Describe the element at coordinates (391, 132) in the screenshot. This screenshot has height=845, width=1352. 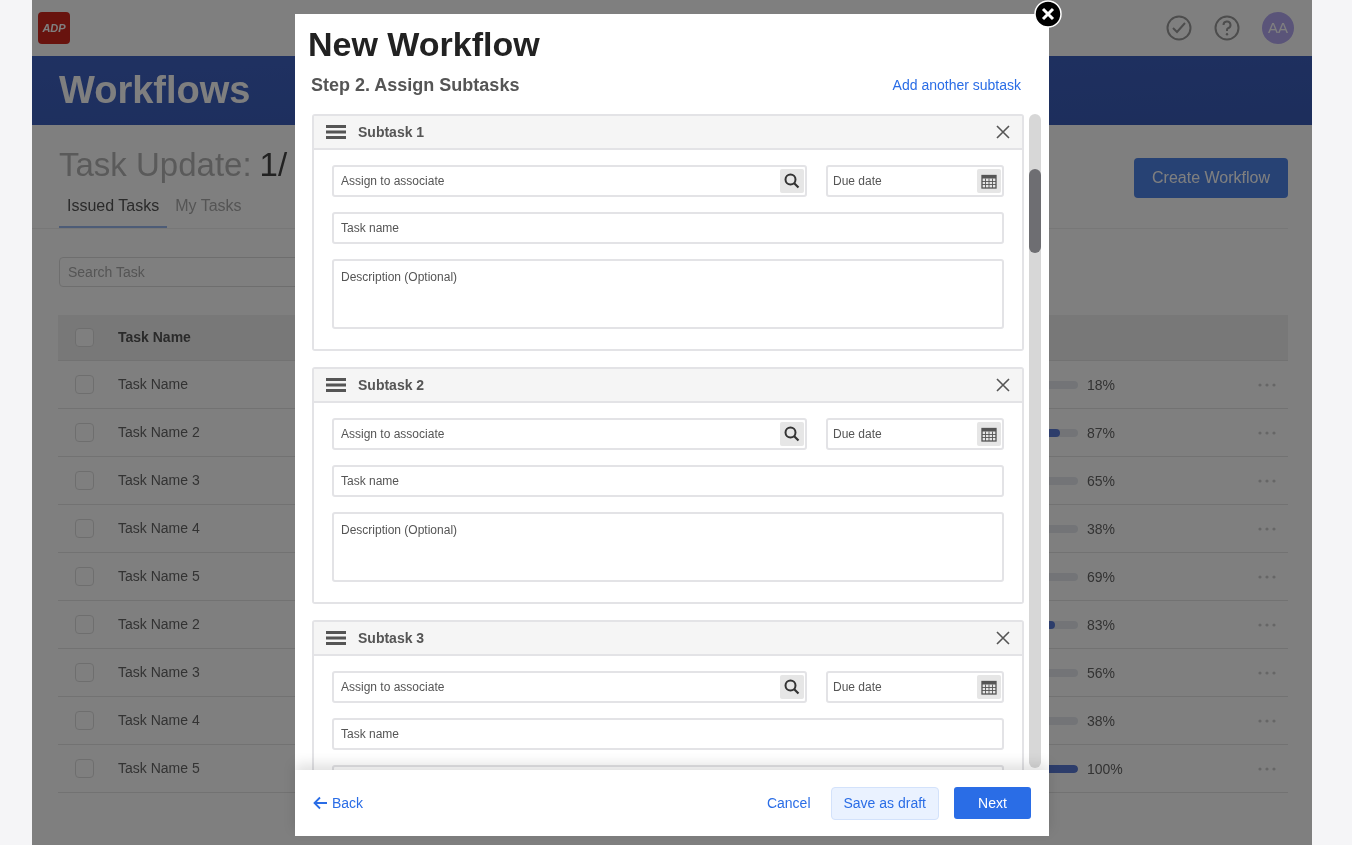
I see `subtask-title: Subtask 1` at that location.